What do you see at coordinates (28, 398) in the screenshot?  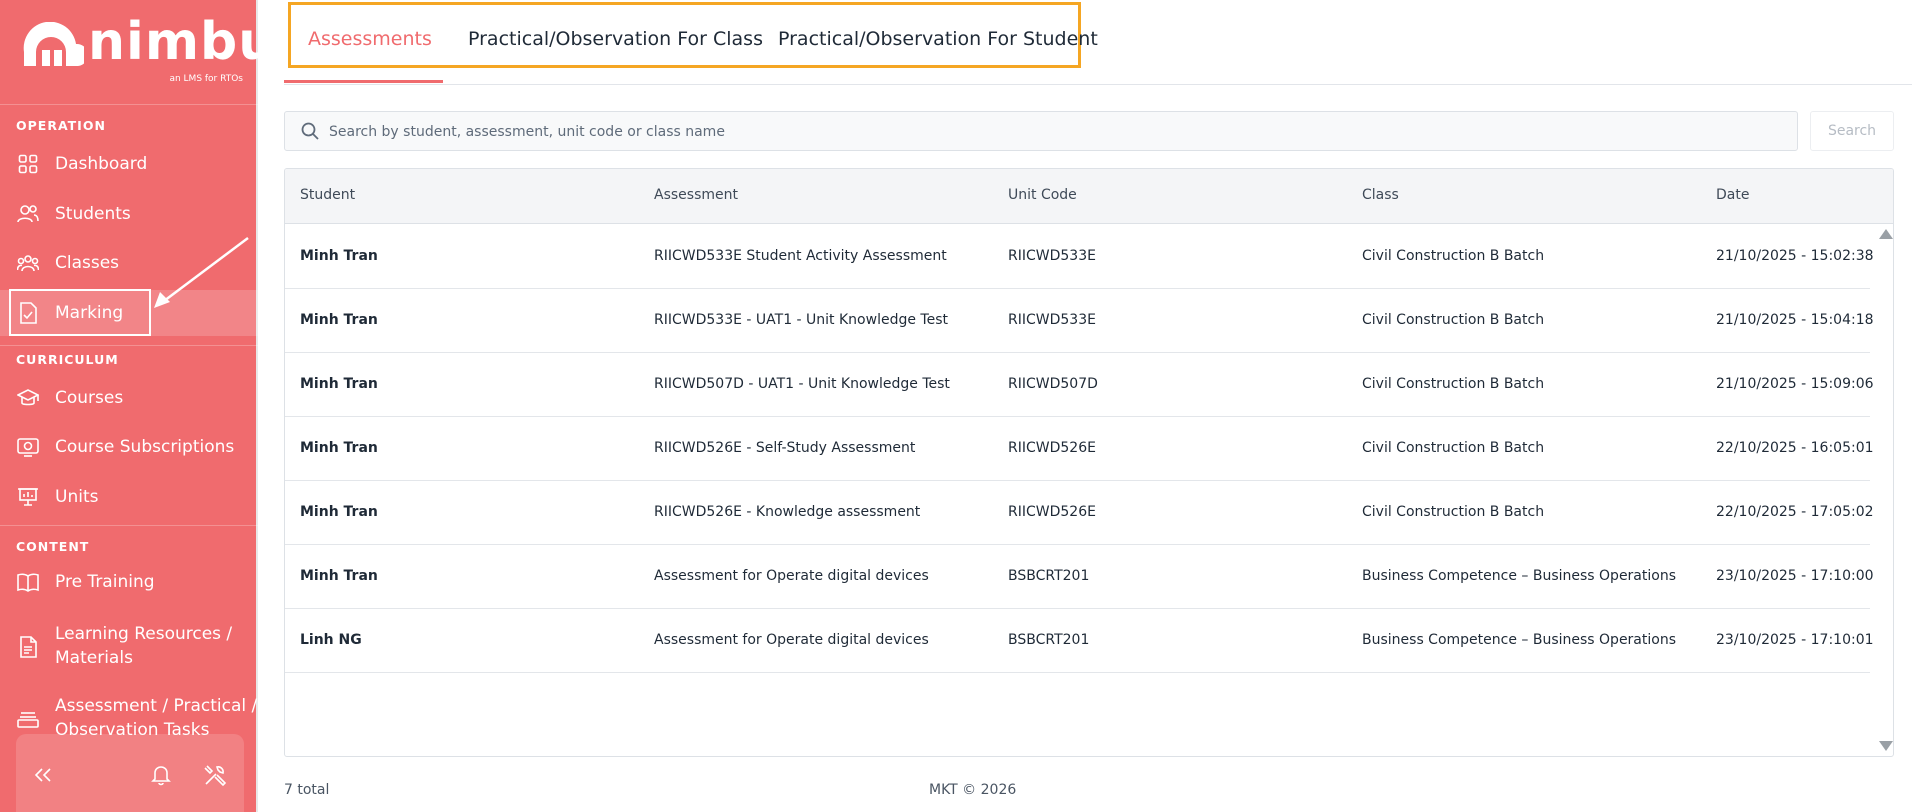 I see `graduation-cap-icon` at bounding box center [28, 398].